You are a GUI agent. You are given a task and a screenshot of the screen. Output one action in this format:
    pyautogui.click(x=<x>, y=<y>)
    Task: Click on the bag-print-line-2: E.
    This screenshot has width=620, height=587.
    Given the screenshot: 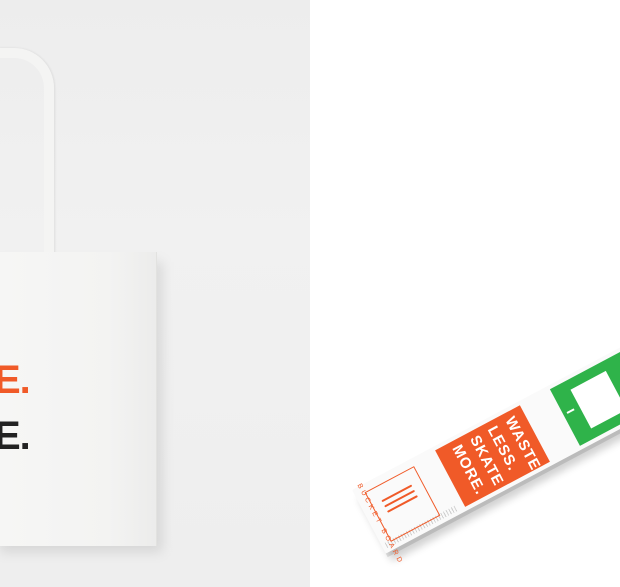 What is the action you would take?
    pyautogui.click(x=15, y=436)
    